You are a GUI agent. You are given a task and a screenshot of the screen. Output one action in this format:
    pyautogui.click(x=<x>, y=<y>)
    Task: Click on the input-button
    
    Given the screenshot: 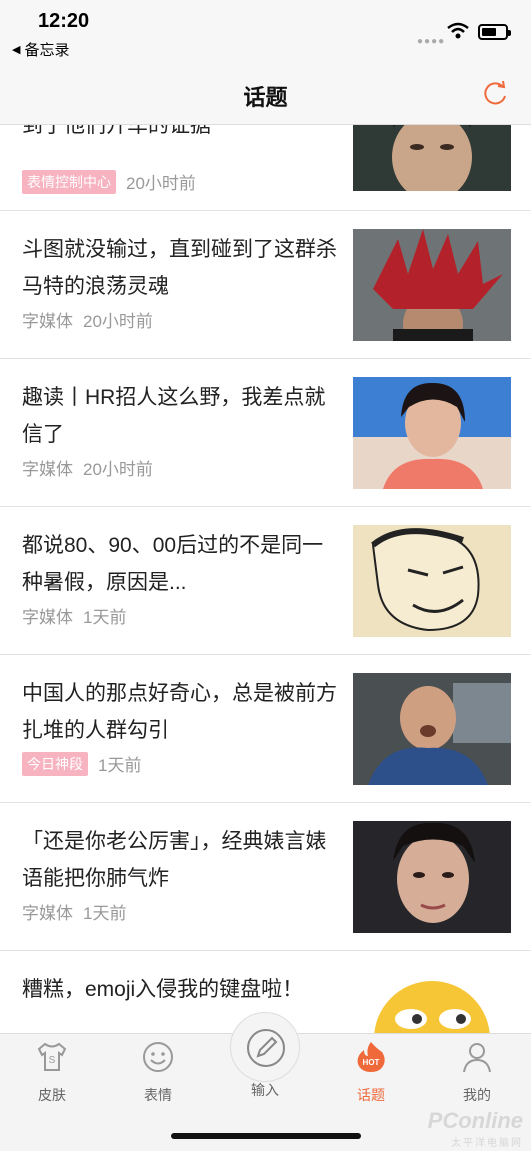 What is the action you would take?
    pyautogui.click(x=265, y=1047)
    